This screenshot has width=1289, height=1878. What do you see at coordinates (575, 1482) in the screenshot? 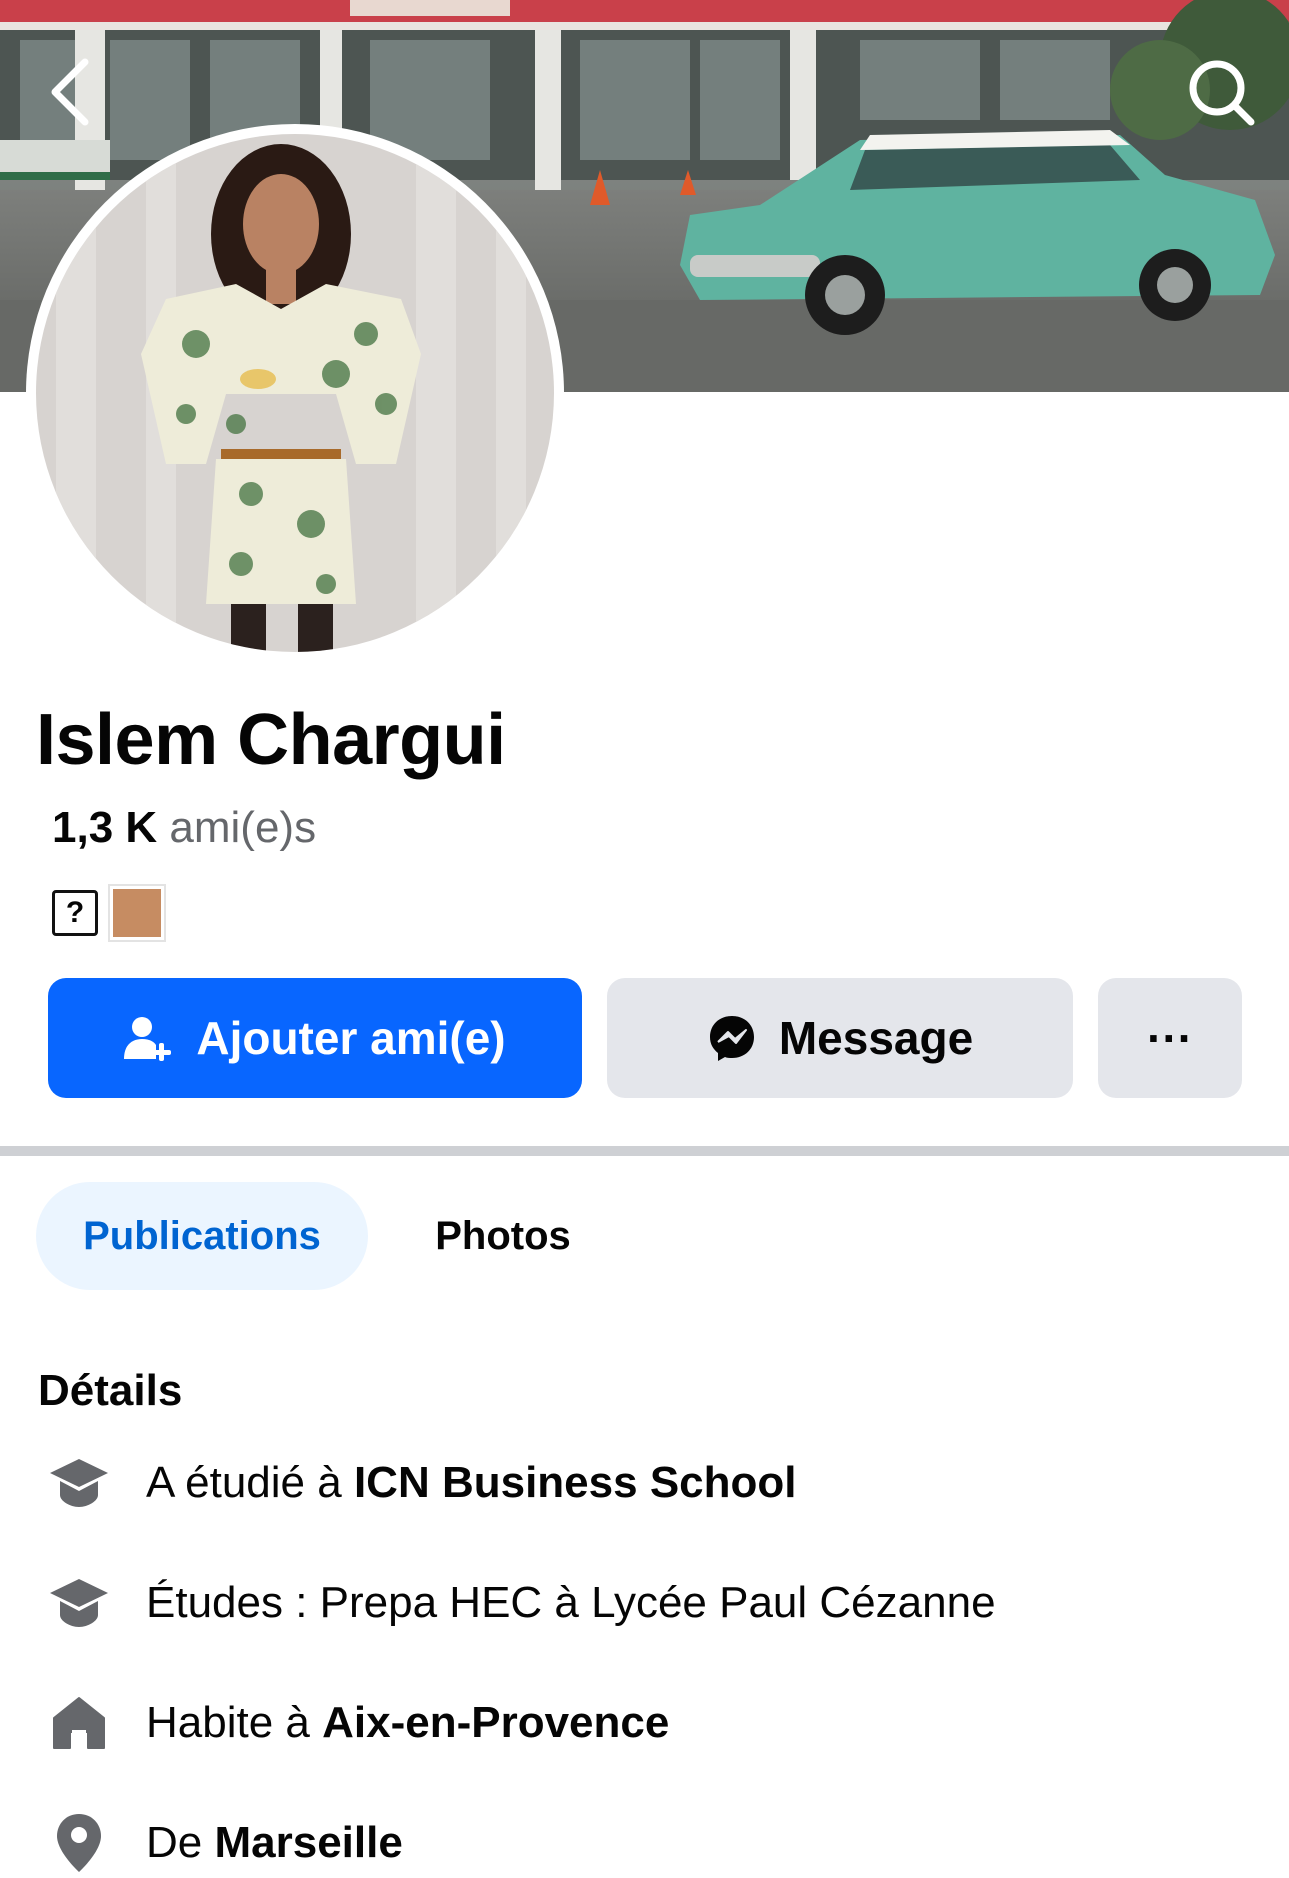
I see `detail-education-1-value: ICN Business School` at bounding box center [575, 1482].